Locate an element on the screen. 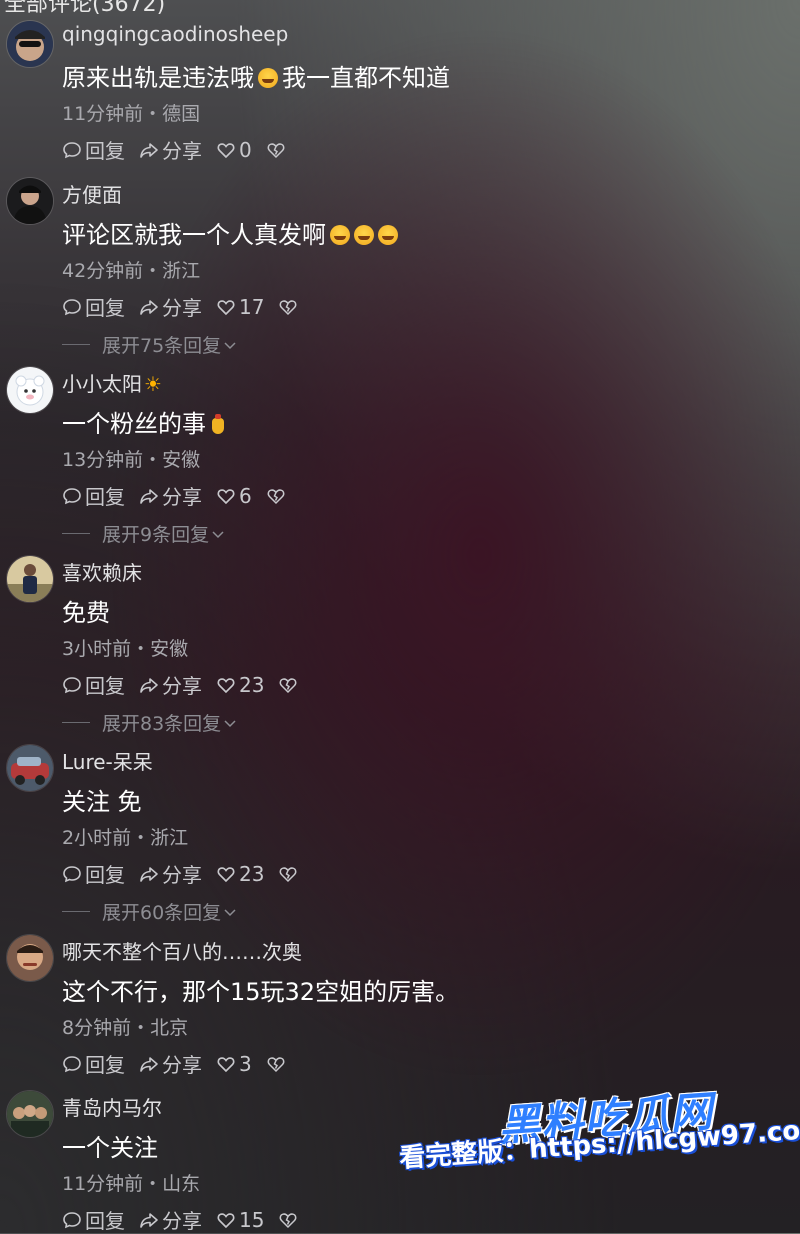  like-button: 6 is located at coordinates (234, 496).